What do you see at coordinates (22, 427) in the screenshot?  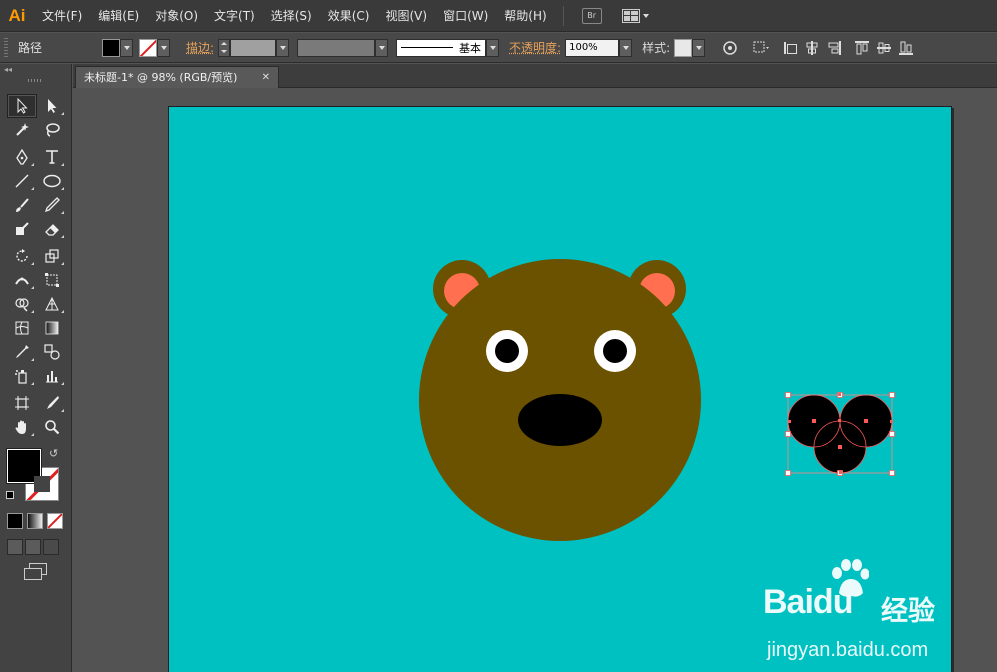 I see `hand-tool` at bounding box center [22, 427].